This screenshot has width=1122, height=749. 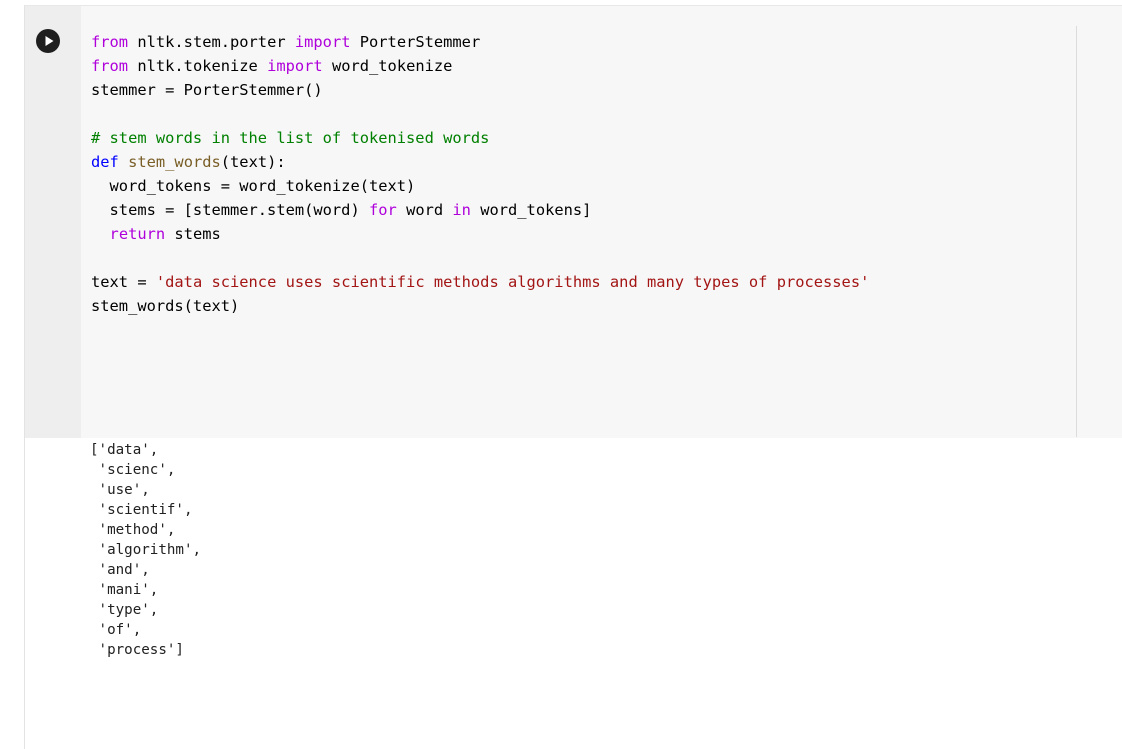 I want to click on code-token: word_tokens], so click(x=531, y=210).